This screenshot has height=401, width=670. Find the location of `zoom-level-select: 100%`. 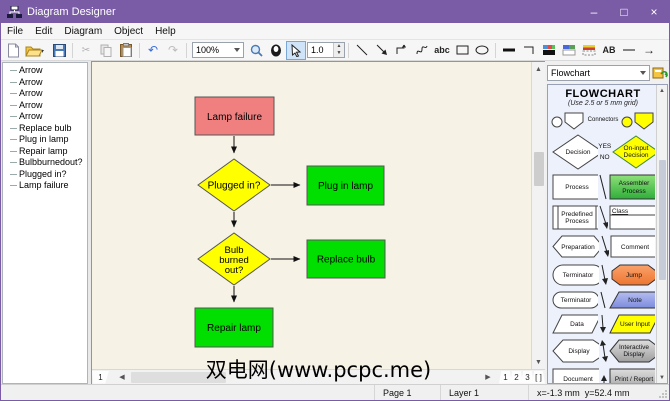

zoom-level-select: 100% is located at coordinates (218, 50).